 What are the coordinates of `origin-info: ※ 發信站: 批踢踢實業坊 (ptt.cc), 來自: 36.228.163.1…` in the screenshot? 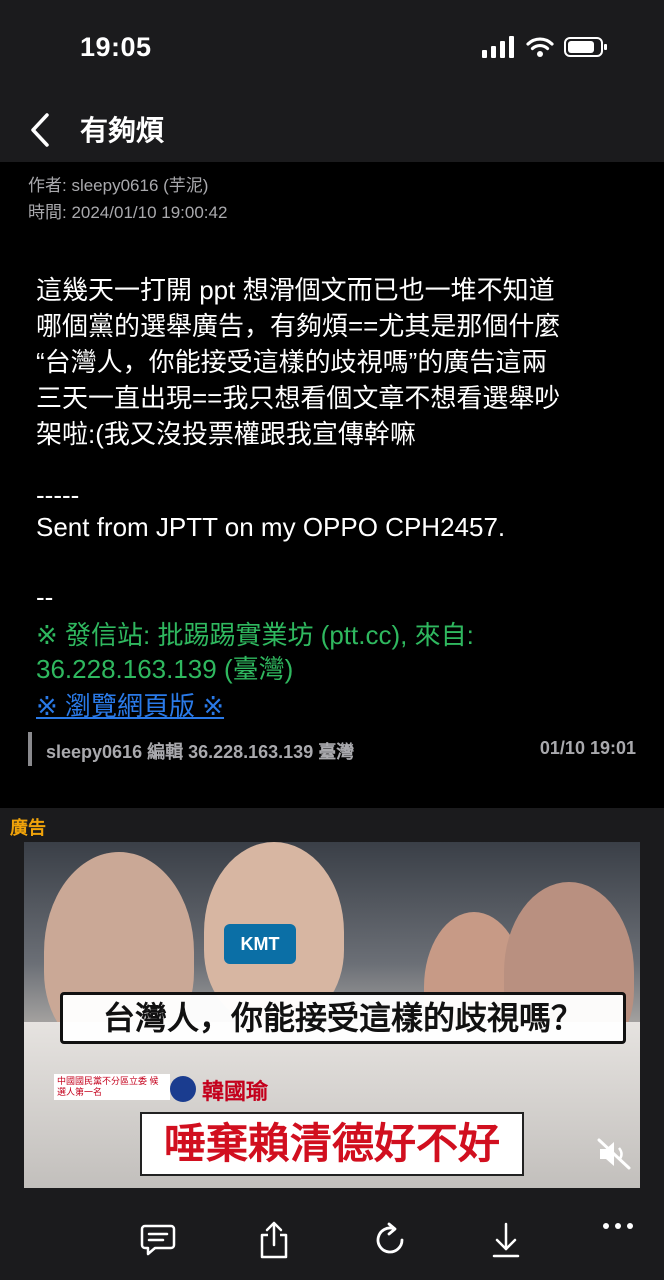 It's located at (336, 652).